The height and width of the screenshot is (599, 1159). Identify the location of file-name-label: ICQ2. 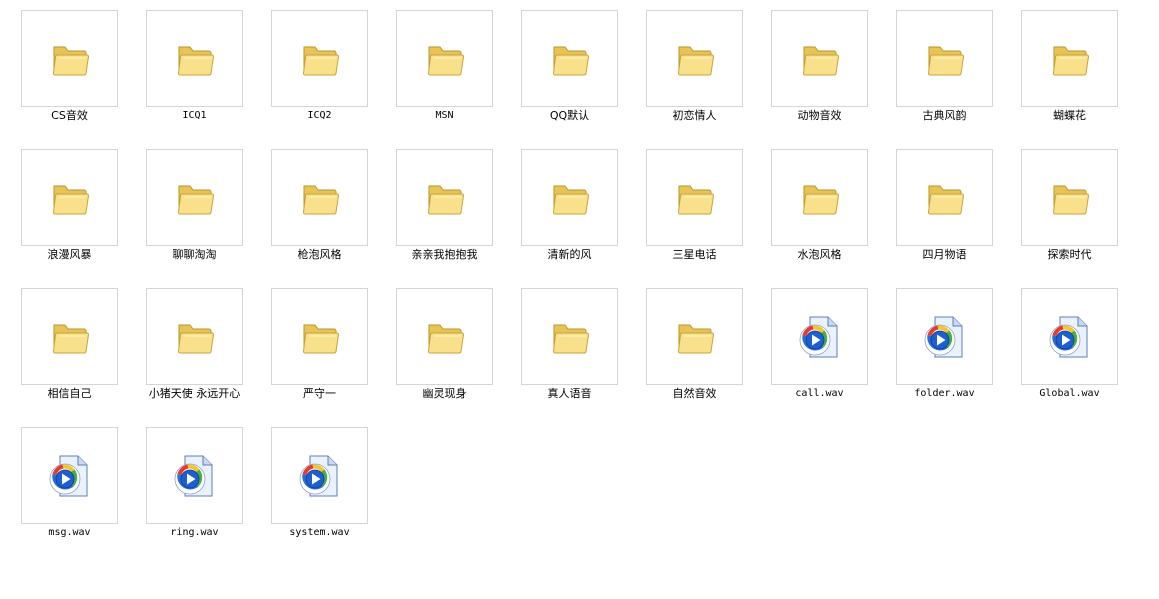
(319, 116).